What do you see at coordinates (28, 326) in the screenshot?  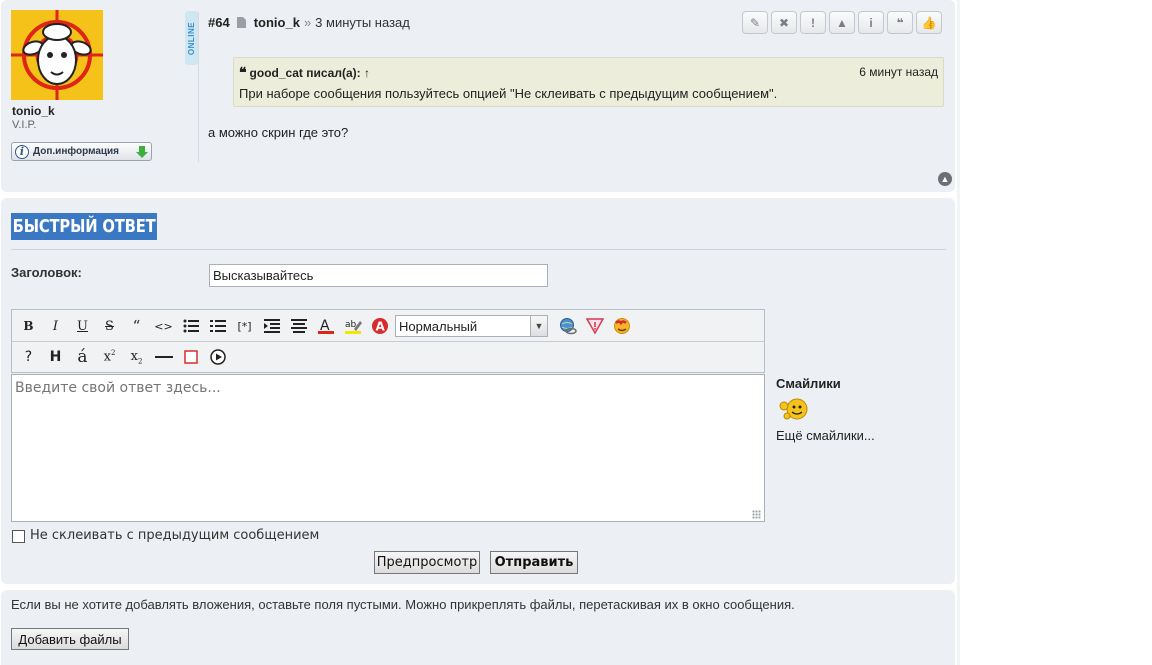 I see `bold-button: B` at bounding box center [28, 326].